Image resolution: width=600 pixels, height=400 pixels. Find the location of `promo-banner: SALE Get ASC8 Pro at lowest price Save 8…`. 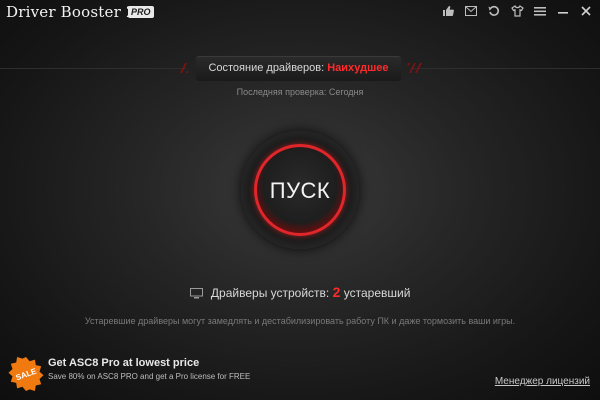

promo-banner: SALE Get ASC8 Pro at lowest price Save 8… is located at coordinates (218, 374).